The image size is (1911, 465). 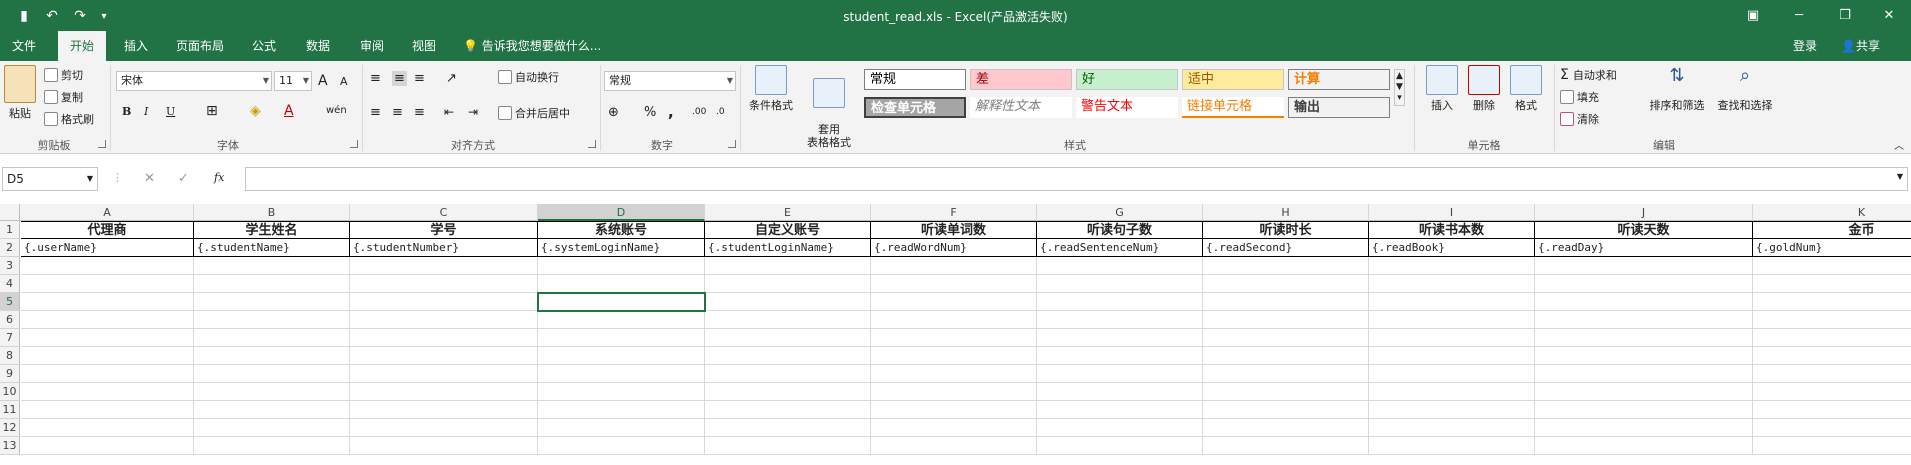 I want to click on number-format-select: 常规 ▼, so click(x=670, y=81).